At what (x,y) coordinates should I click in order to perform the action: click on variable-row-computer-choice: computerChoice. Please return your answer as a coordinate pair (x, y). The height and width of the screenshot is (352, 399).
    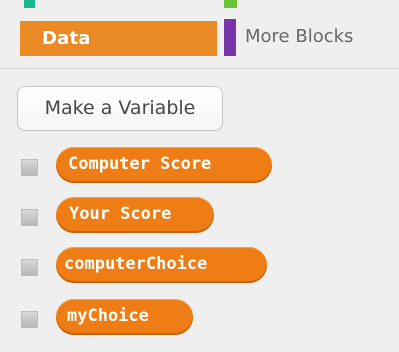
    Looking at the image, I should click on (199, 265).